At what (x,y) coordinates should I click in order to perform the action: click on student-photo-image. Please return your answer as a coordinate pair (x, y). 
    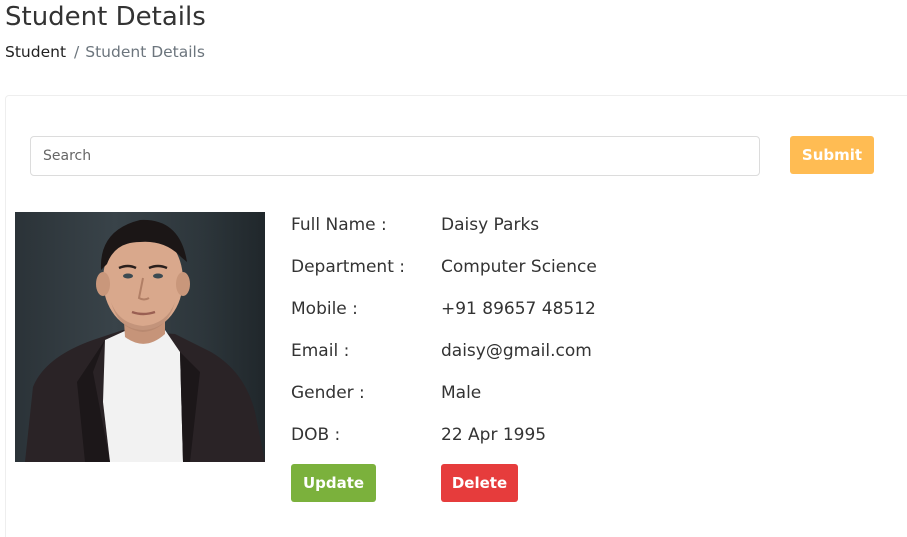
    Looking at the image, I should click on (145, 340).